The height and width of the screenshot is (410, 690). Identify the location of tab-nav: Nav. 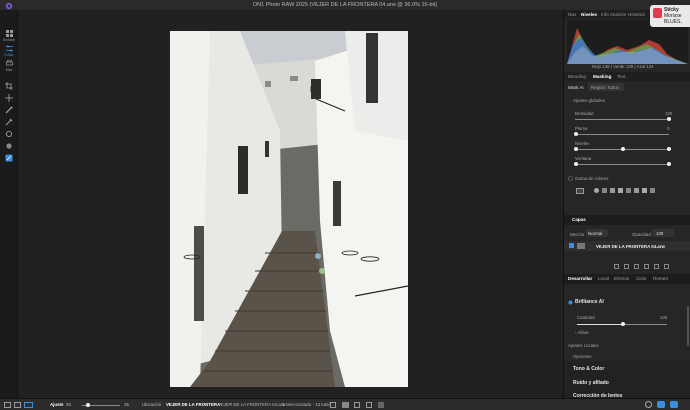
(572, 14).